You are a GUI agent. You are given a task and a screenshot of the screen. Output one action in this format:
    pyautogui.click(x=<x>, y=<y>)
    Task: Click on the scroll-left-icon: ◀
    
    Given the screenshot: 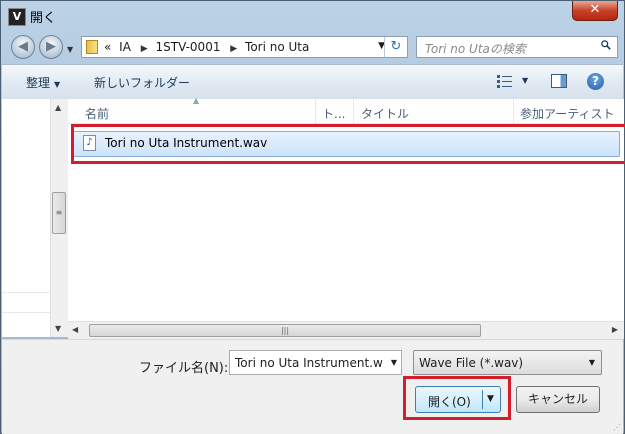 What is the action you would take?
    pyautogui.click(x=75, y=329)
    